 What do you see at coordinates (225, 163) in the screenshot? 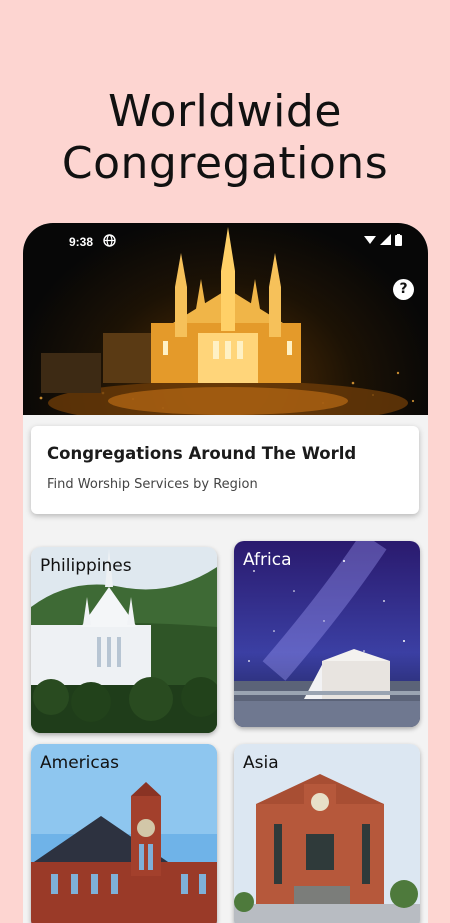
I see `headline-line-2: Congregations` at bounding box center [225, 163].